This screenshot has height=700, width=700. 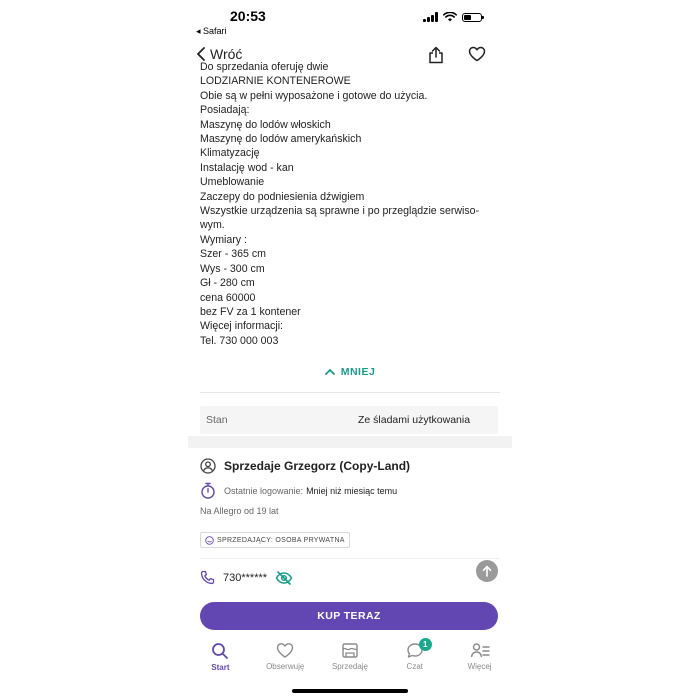 I want to click on description-line: Tel. 730 000 003, so click(x=239, y=340).